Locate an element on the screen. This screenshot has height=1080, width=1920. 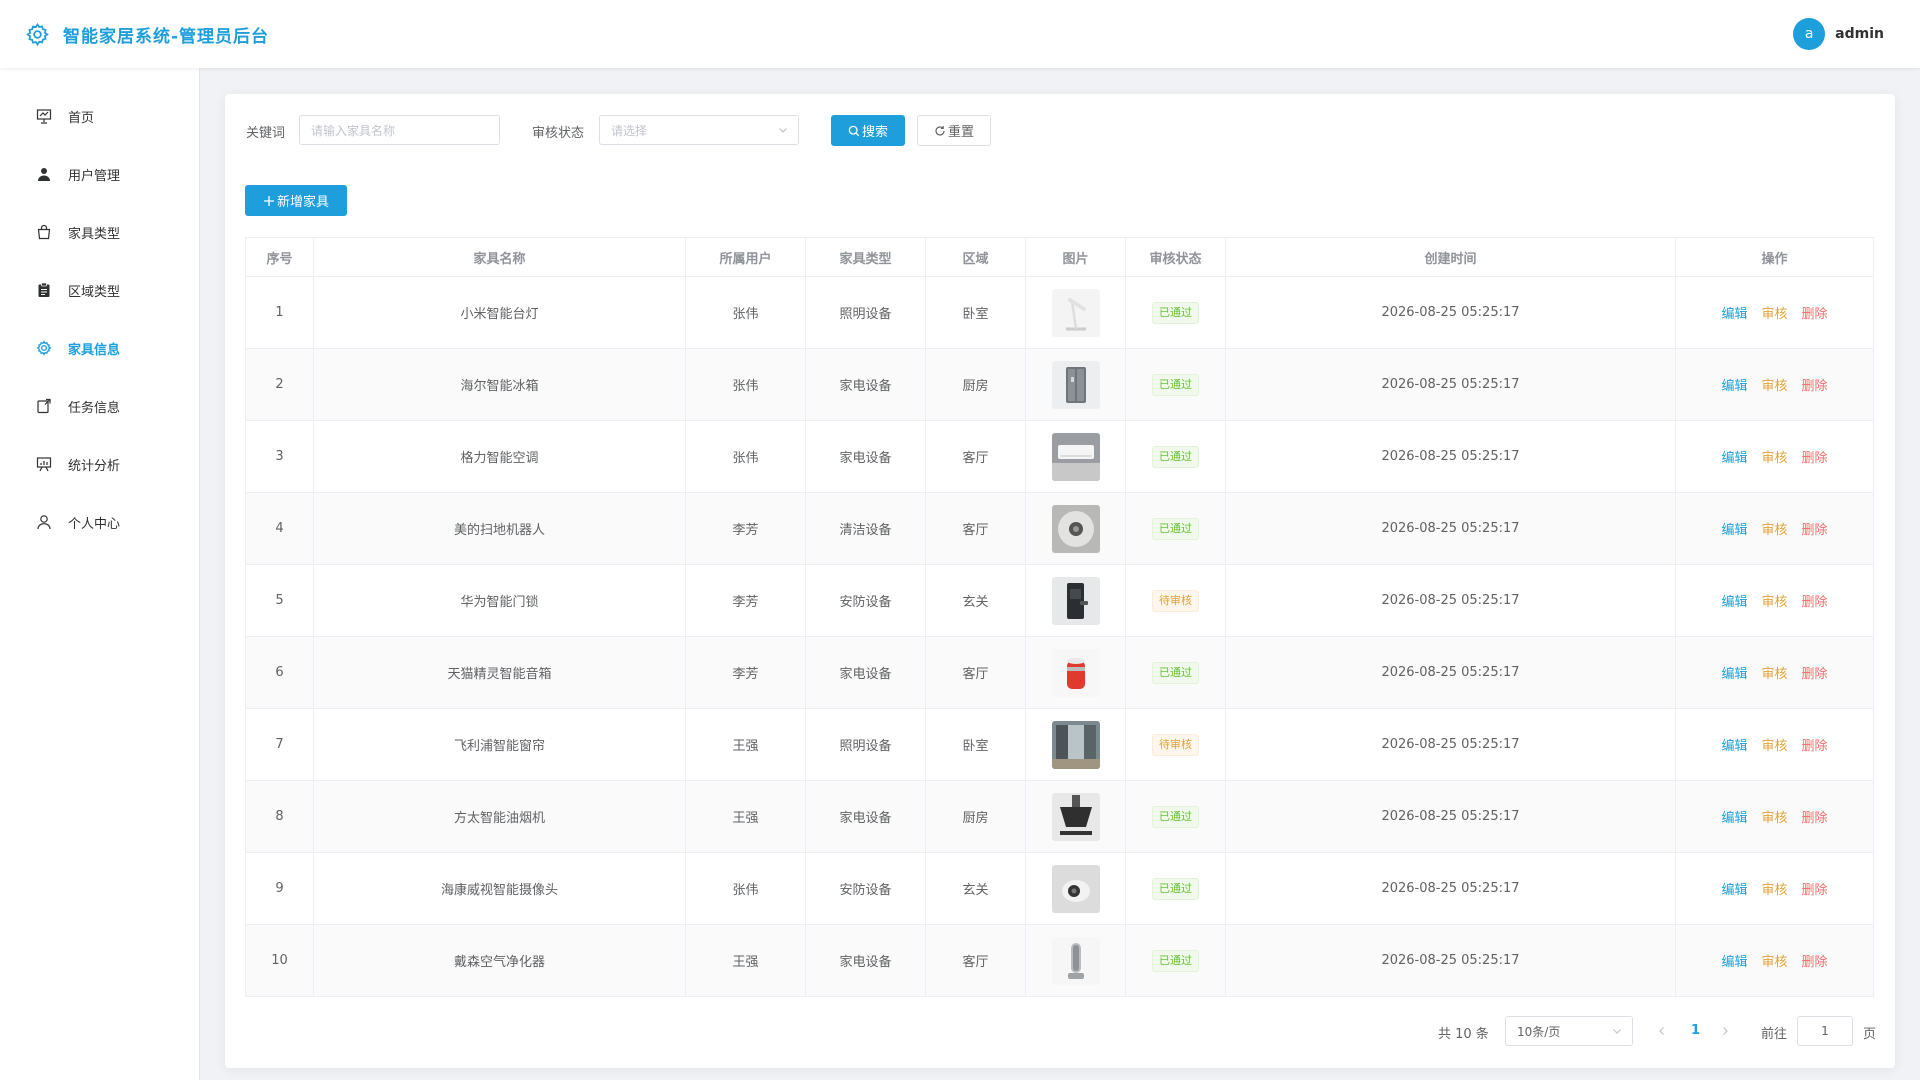
air-conditioner-image is located at coordinates (1075, 456).